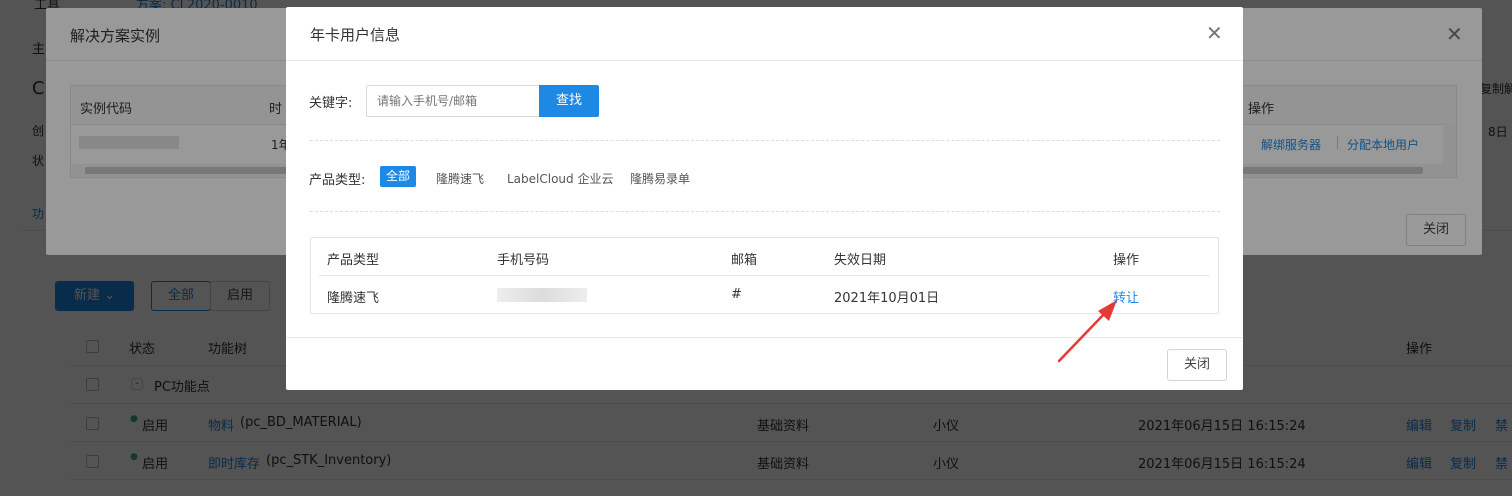  What do you see at coordinates (1087, 331) in the screenshot?
I see `annotation-arrow-icon` at bounding box center [1087, 331].